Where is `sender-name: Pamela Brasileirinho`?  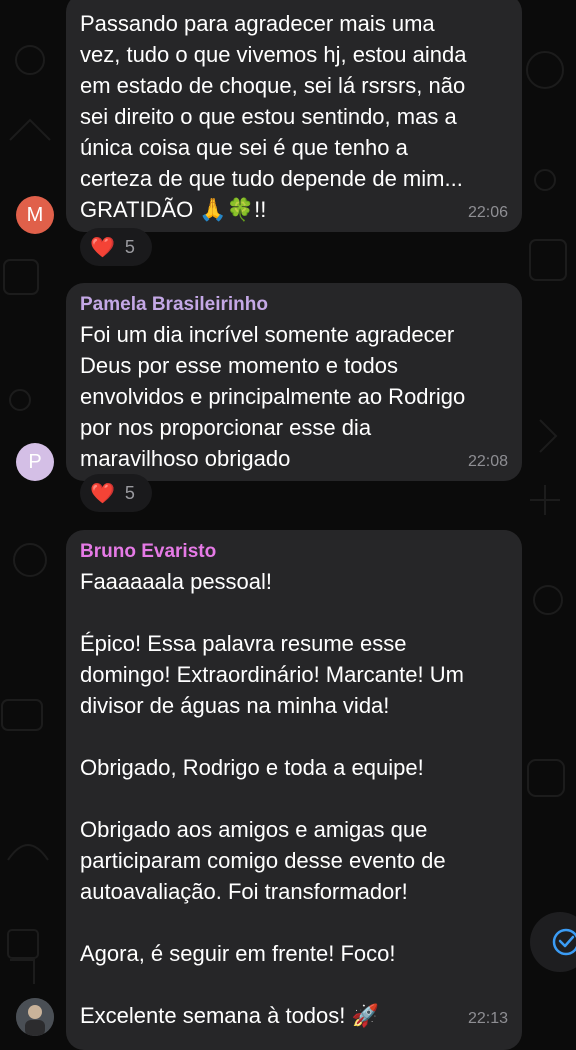
sender-name: Pamela Brasileirinho is located at coordinates (294, 305).